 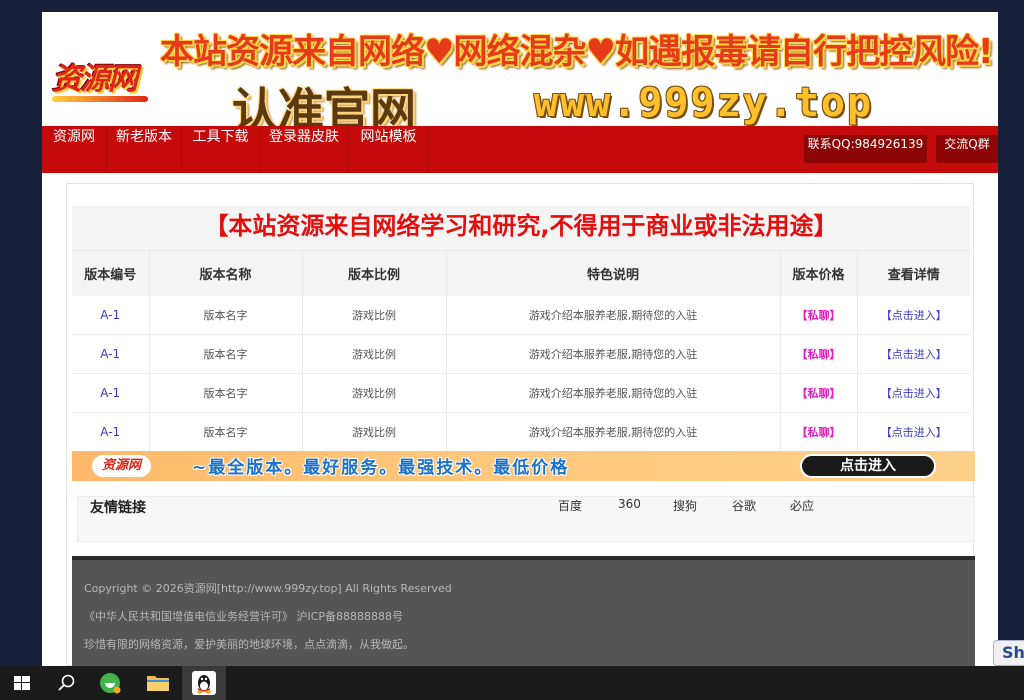 What do you see at coordinates (1008, 653) in the screenshot?
I see `share-tab: Sh` at bounding box center [1008, 653].